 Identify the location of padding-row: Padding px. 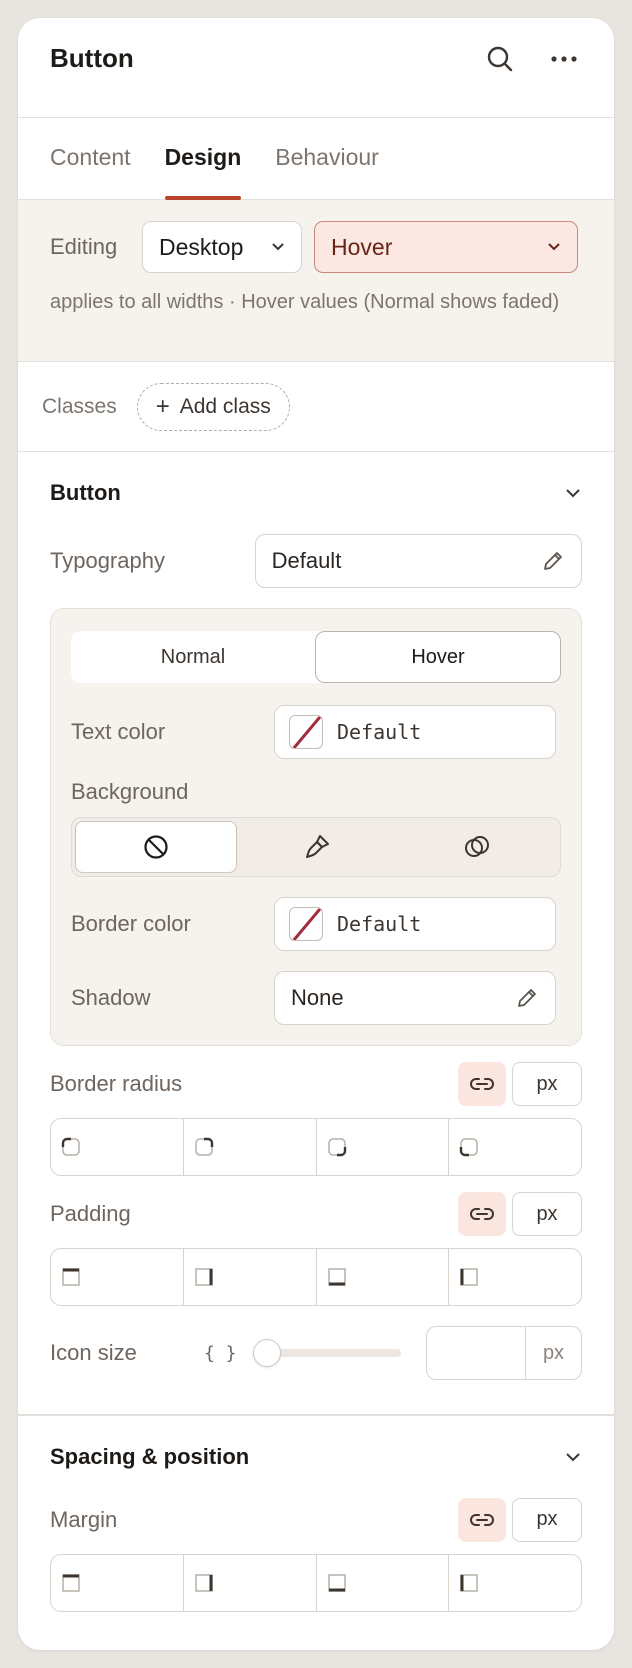
(316, 1214).